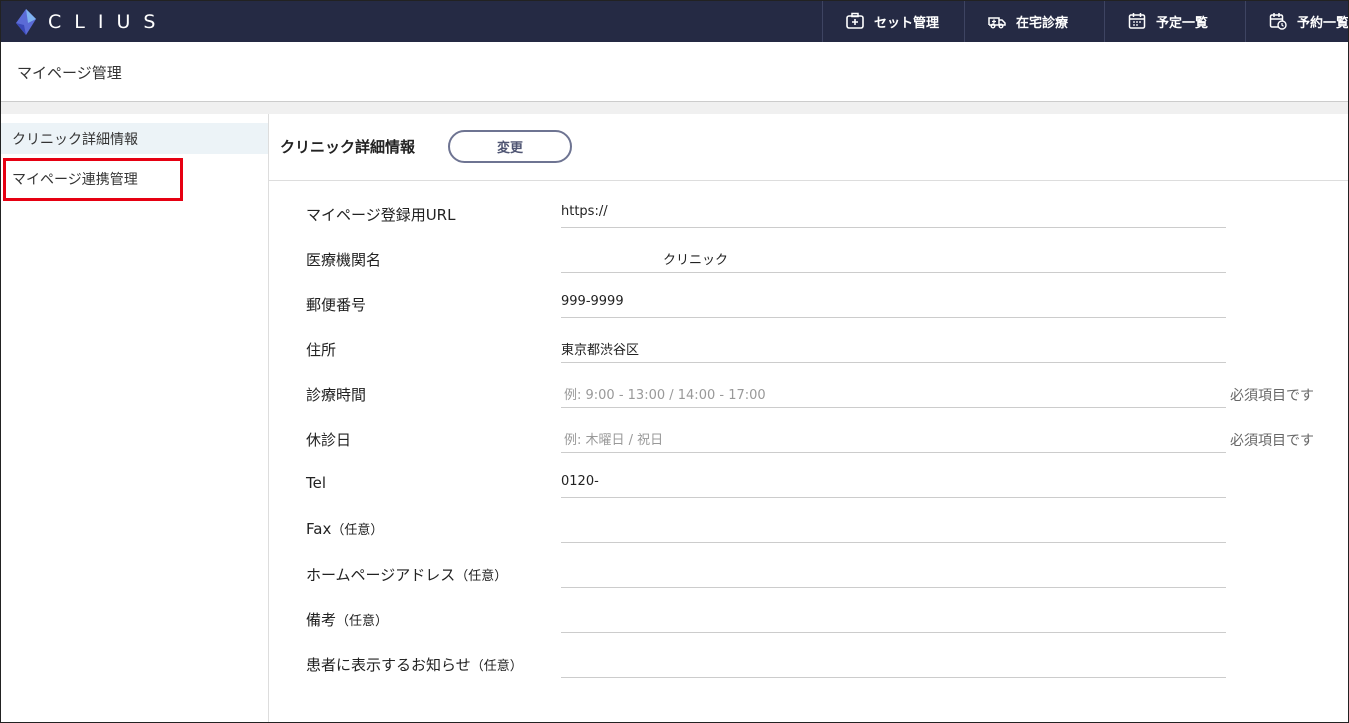 The height and width of the screenshot is (723, 1349). I want to click on nav-set-management: セット管理, so click(893, 21).